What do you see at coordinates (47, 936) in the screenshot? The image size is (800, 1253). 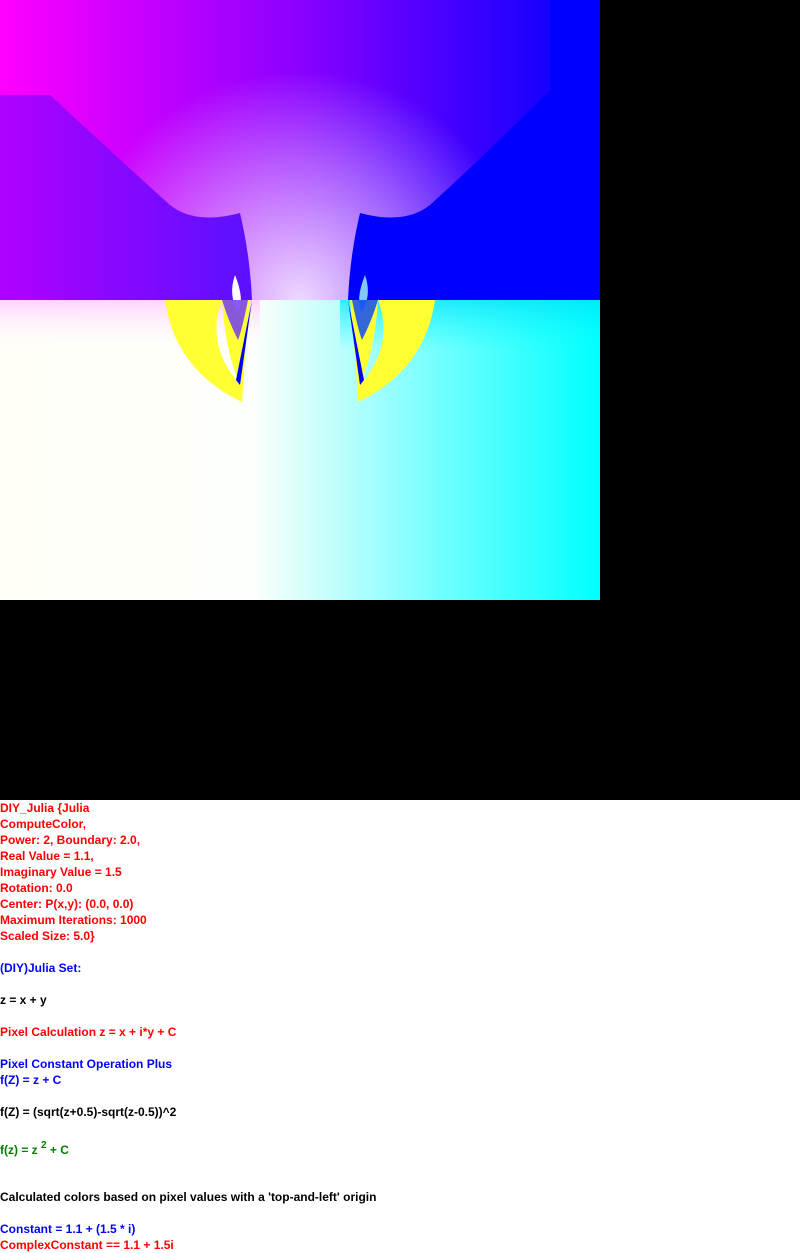 I see `param-line: Scaled Size: 5.0}` at bounding box center [47, 936].